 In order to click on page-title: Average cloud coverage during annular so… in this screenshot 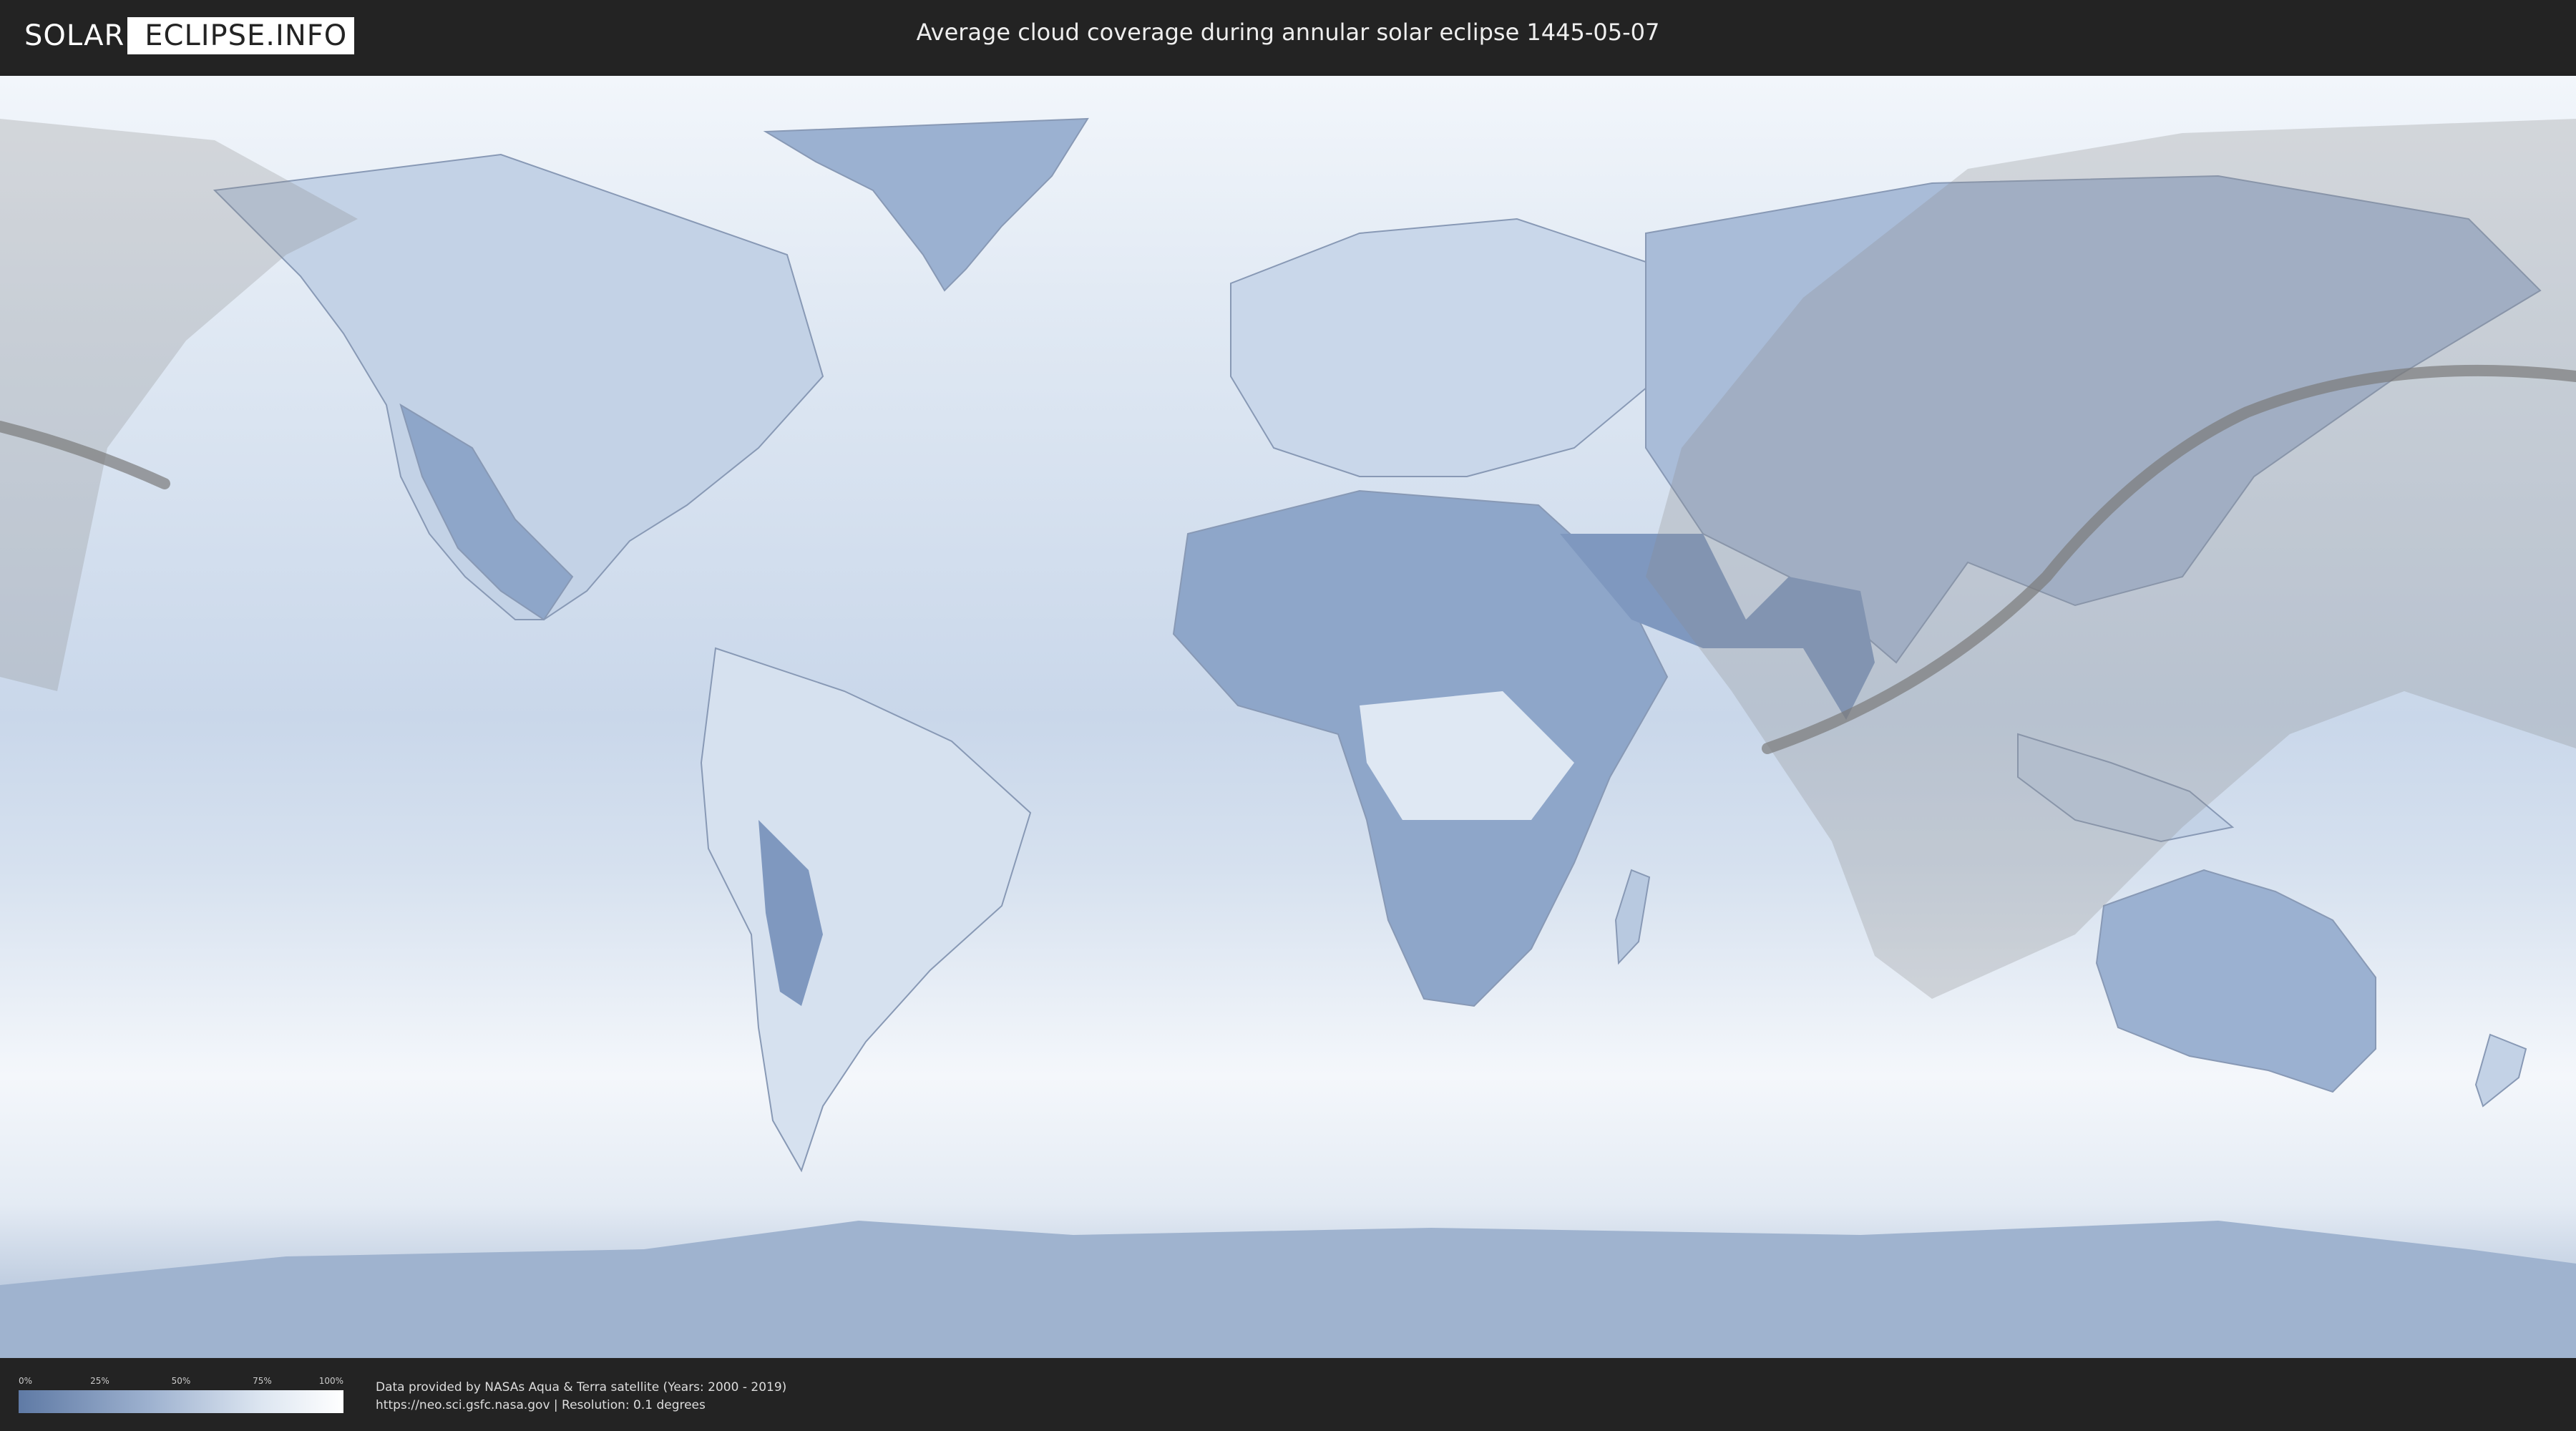, I will do `click(1288, 32)`.